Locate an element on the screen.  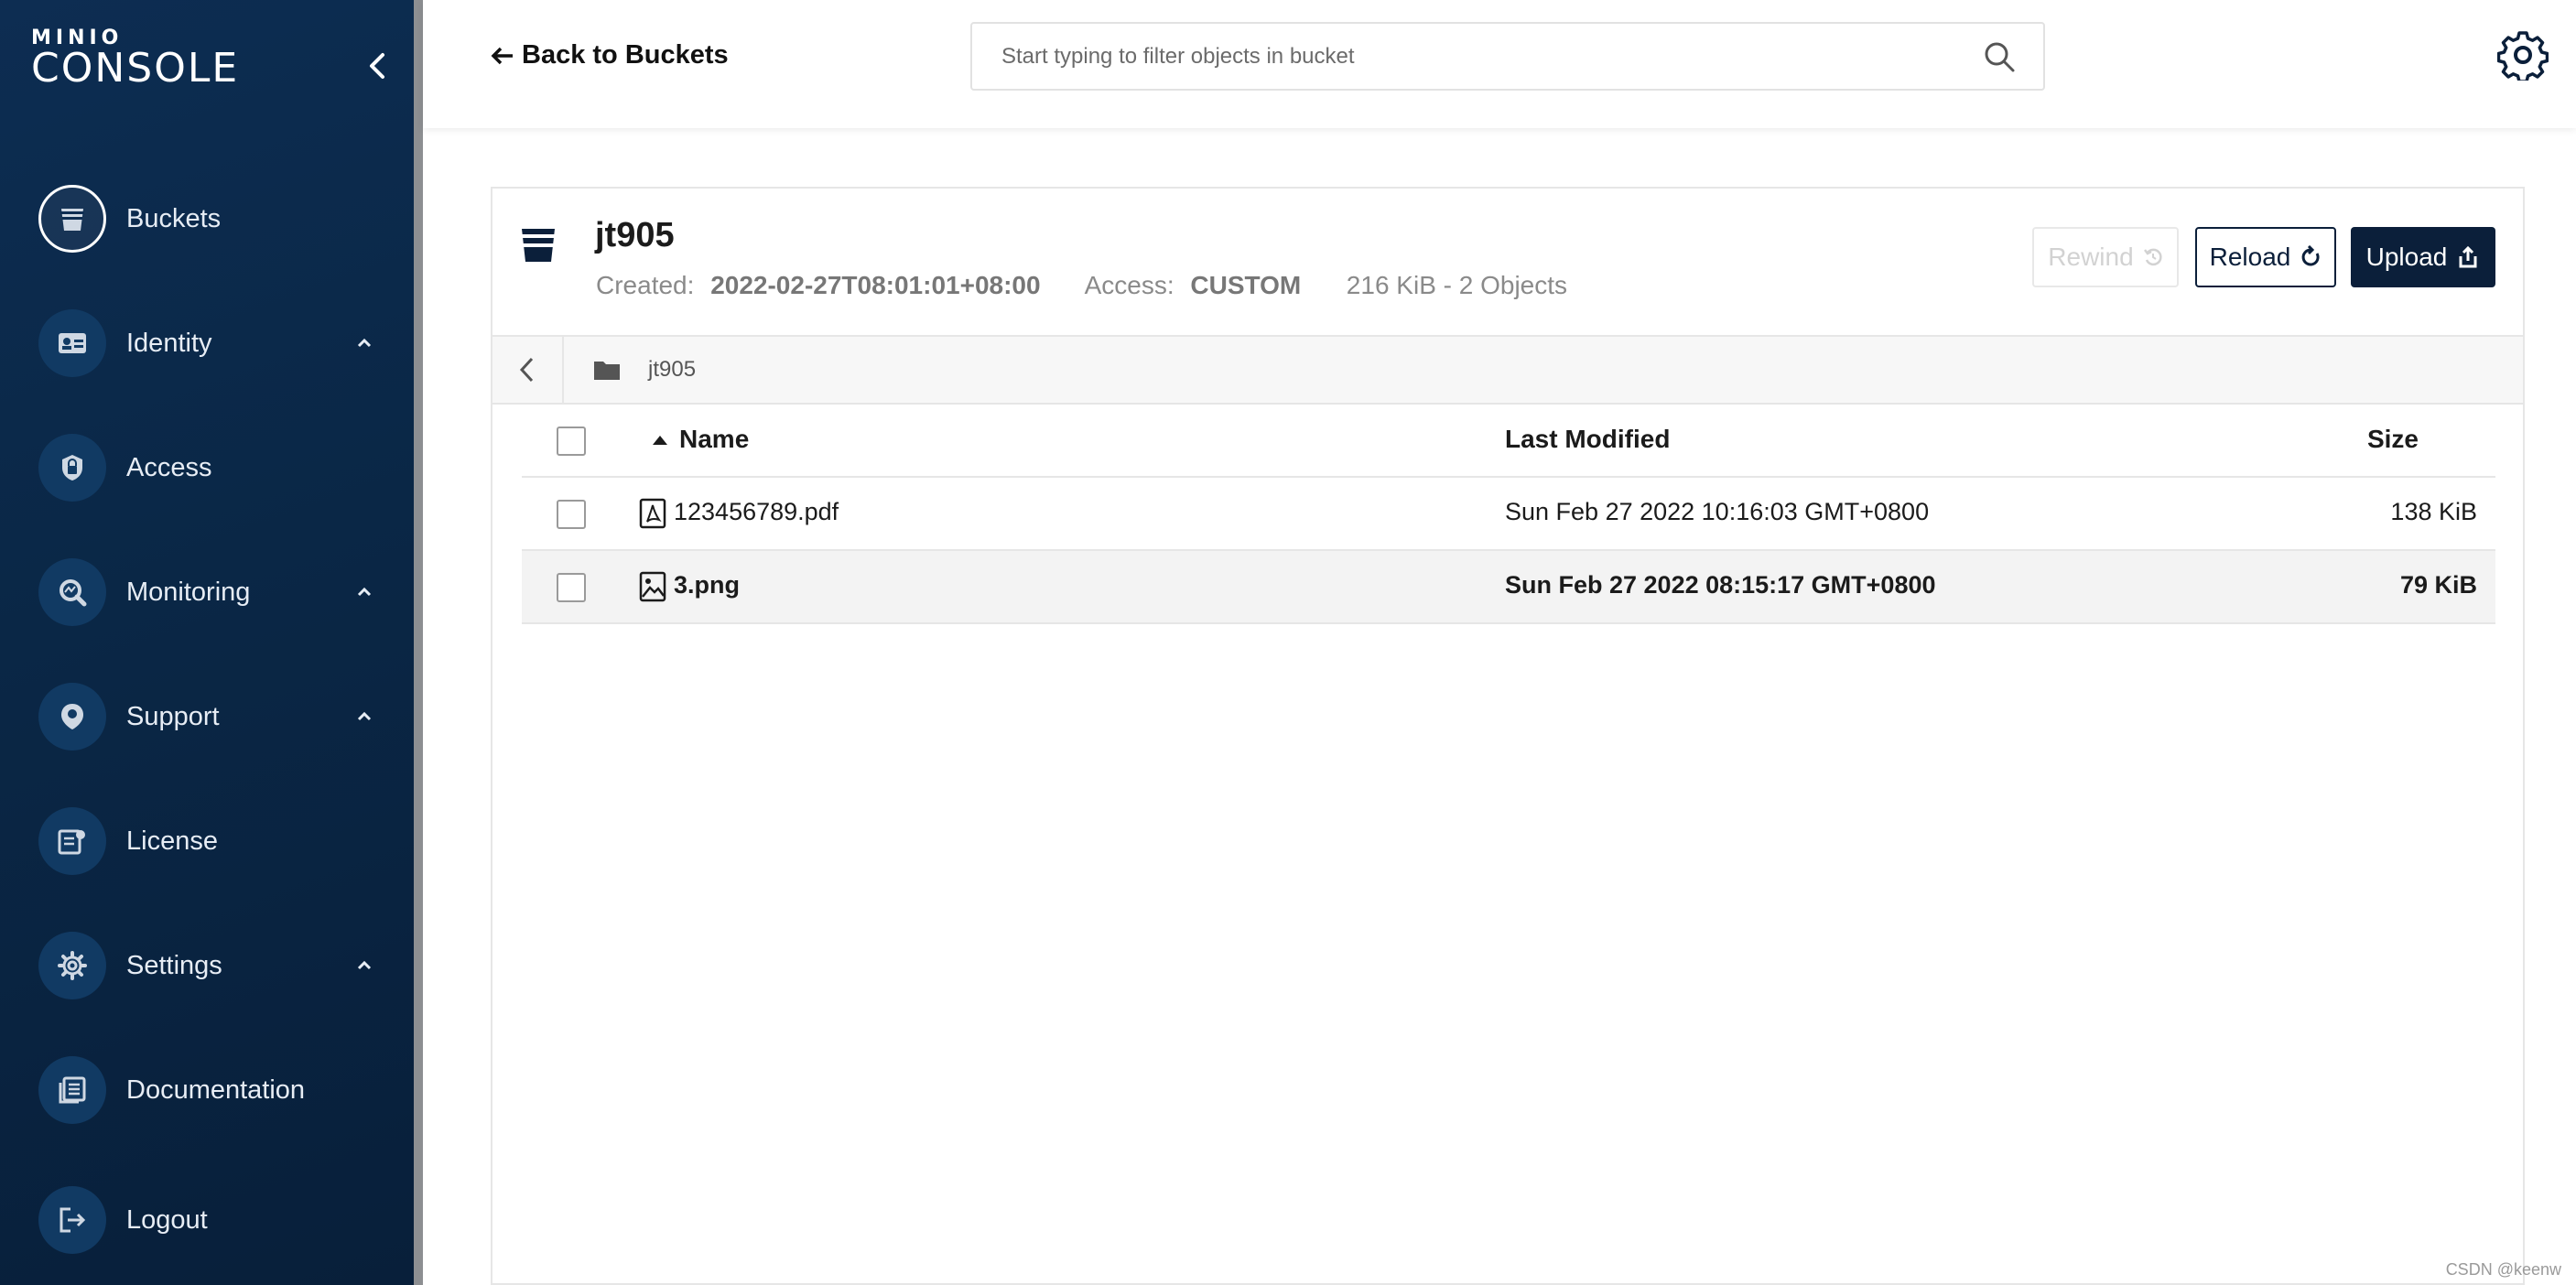
sidebar-item-support: Support is located at coordinates (207, 716).